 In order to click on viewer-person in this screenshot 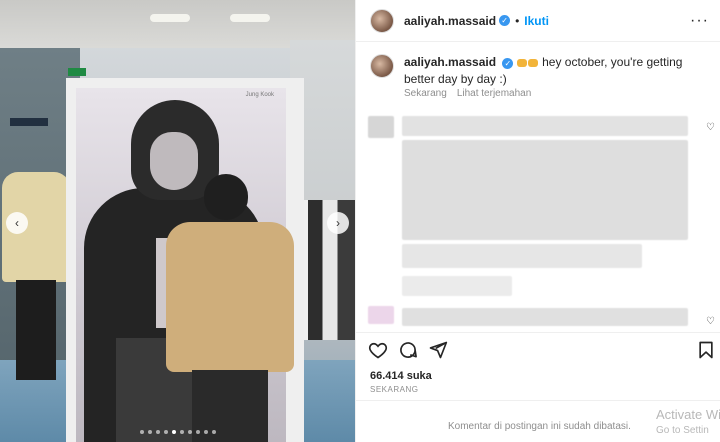, I will do `click(230, 308)`.